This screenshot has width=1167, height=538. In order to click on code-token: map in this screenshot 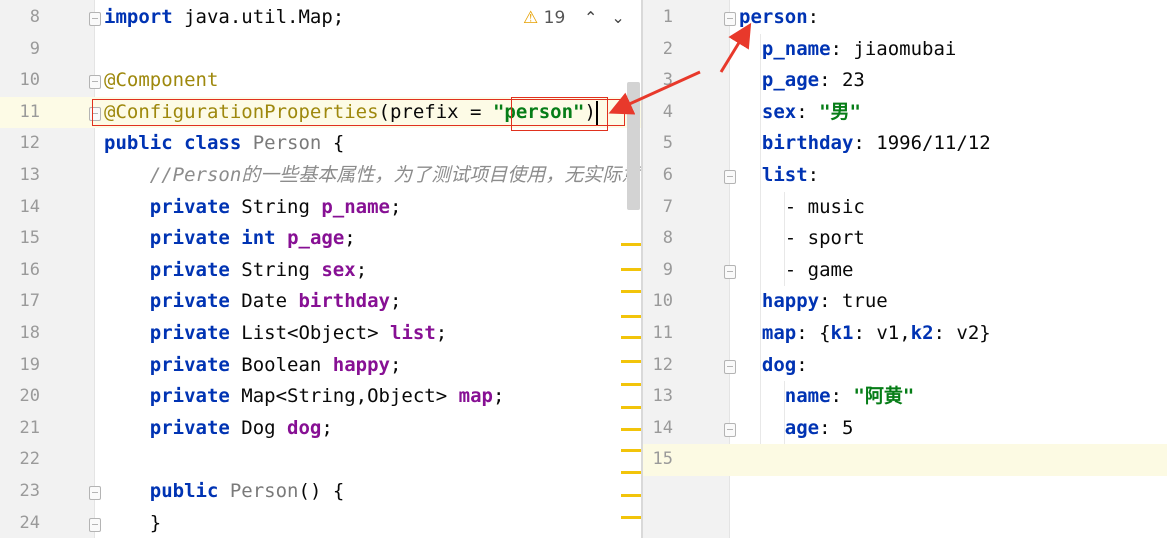, I will do `click(475, 396)`.